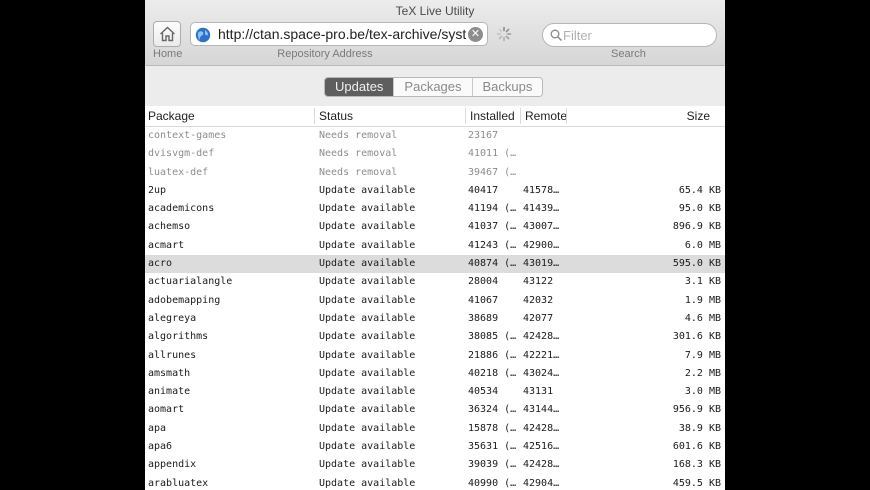  Describe the element at coordinates (358, 172) in the screenshot. I see `cell-status: Needs removal` at that location.